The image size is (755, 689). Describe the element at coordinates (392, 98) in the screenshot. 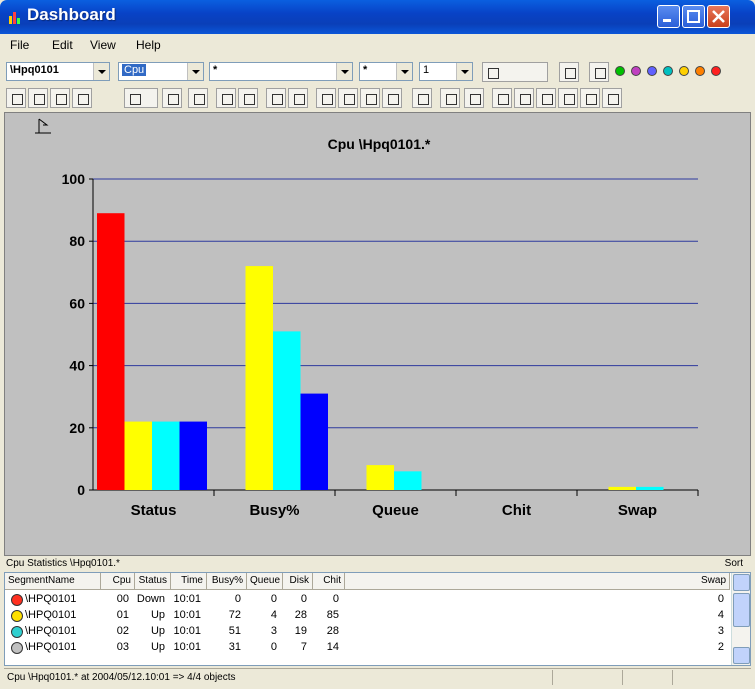

I see `grid-icon` at that location.